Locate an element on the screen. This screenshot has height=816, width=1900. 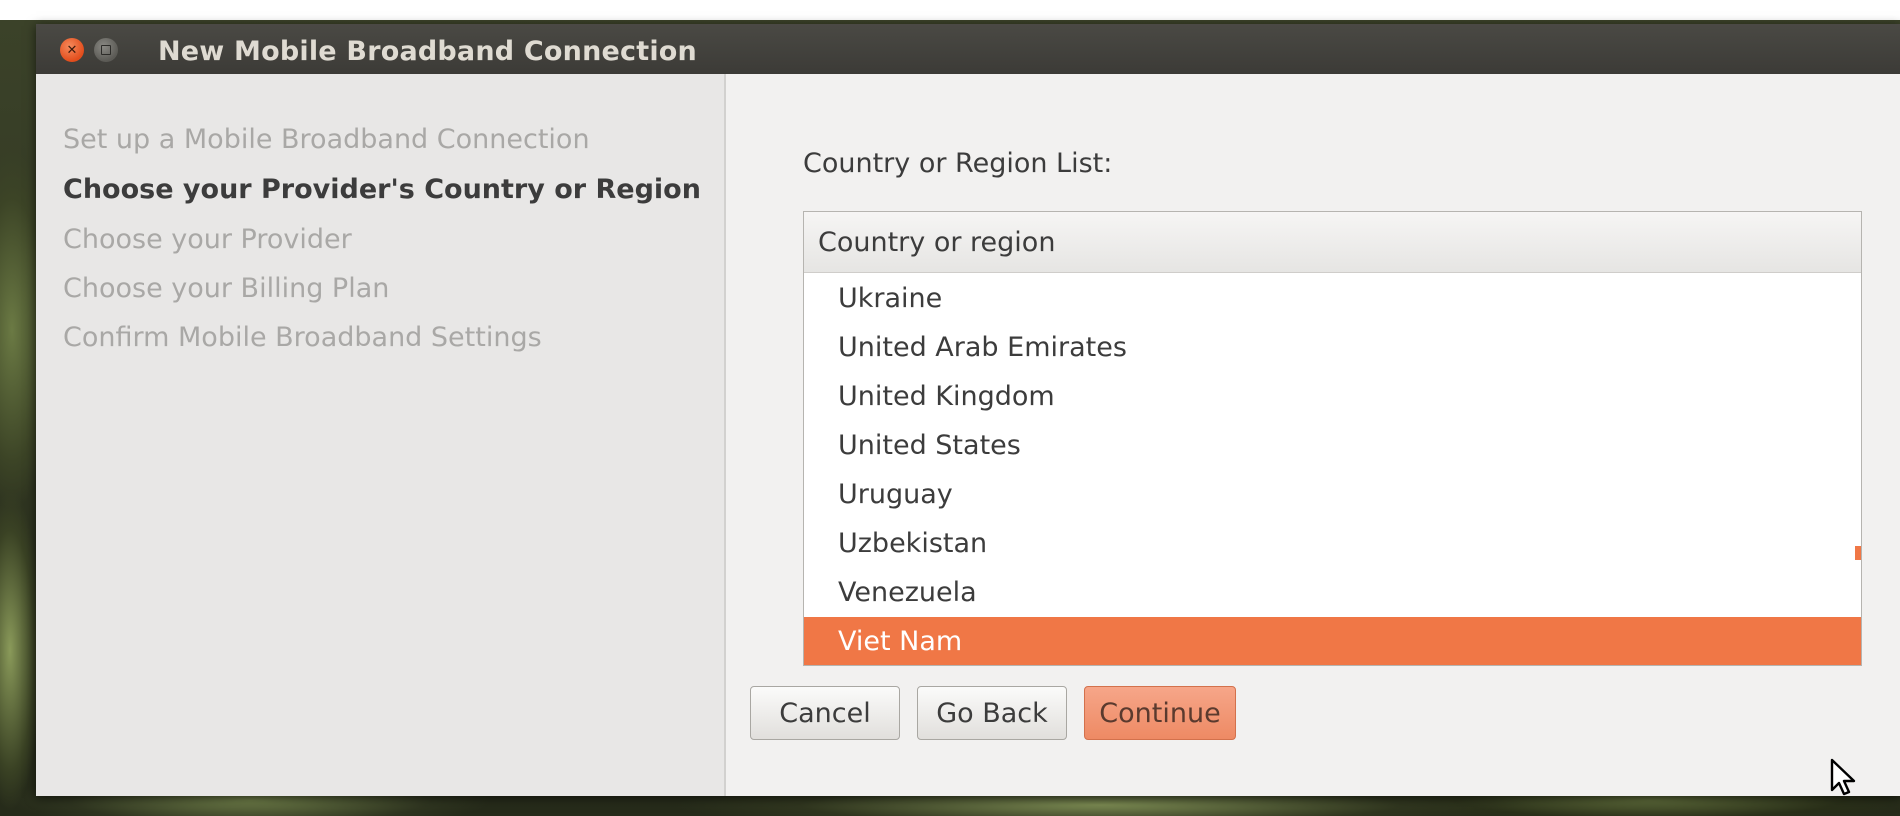
list-item-uruguay: Uruguay is located at coordinates (1332, 494).